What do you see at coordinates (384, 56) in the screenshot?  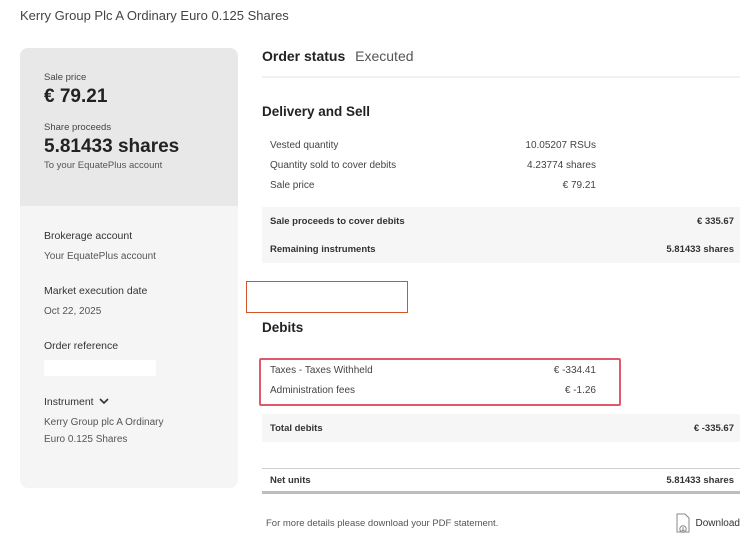 I see `order-status-value: Executed` at bounding box center [384, 56].